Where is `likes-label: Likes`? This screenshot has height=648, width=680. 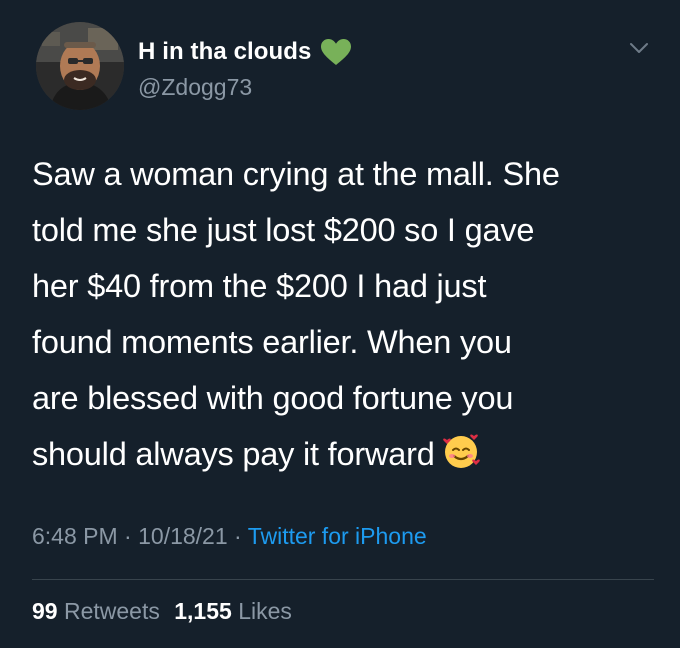
likes-label: Likes is located at coordinates (265, 611).